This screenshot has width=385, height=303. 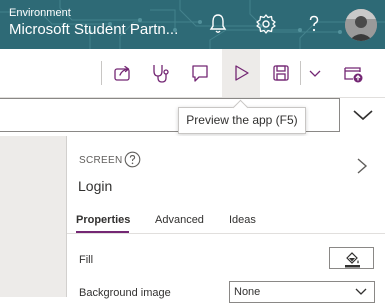 I want to click on tab-ideas: Ideas, so click(x=242, y=220).